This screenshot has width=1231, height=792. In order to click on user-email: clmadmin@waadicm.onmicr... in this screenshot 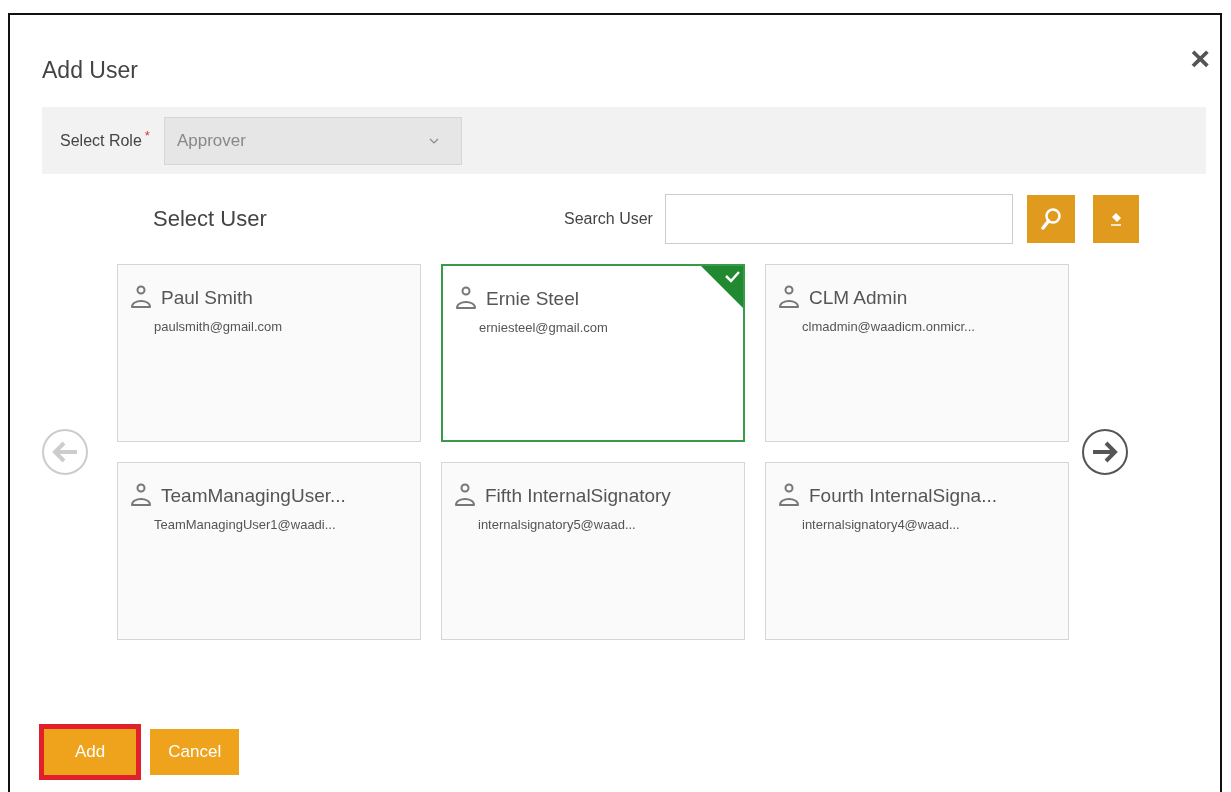, I will do `click(889, 326)`.